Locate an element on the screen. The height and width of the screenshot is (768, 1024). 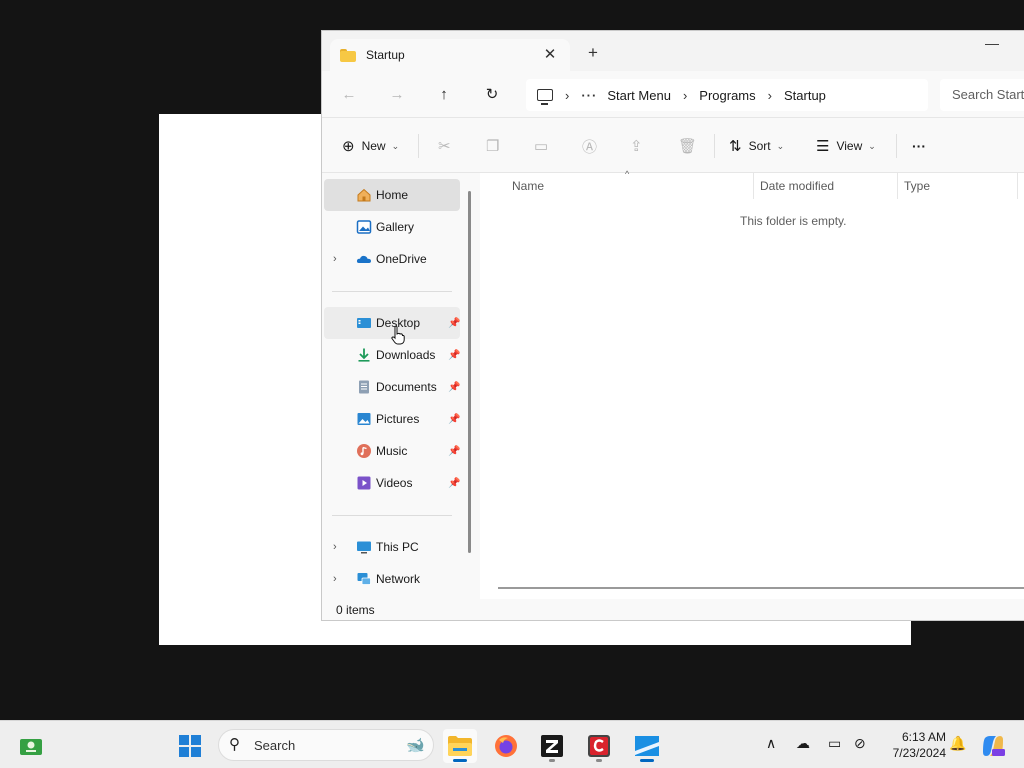
taskbar-ccleaner is located at coordinates (599, 746).